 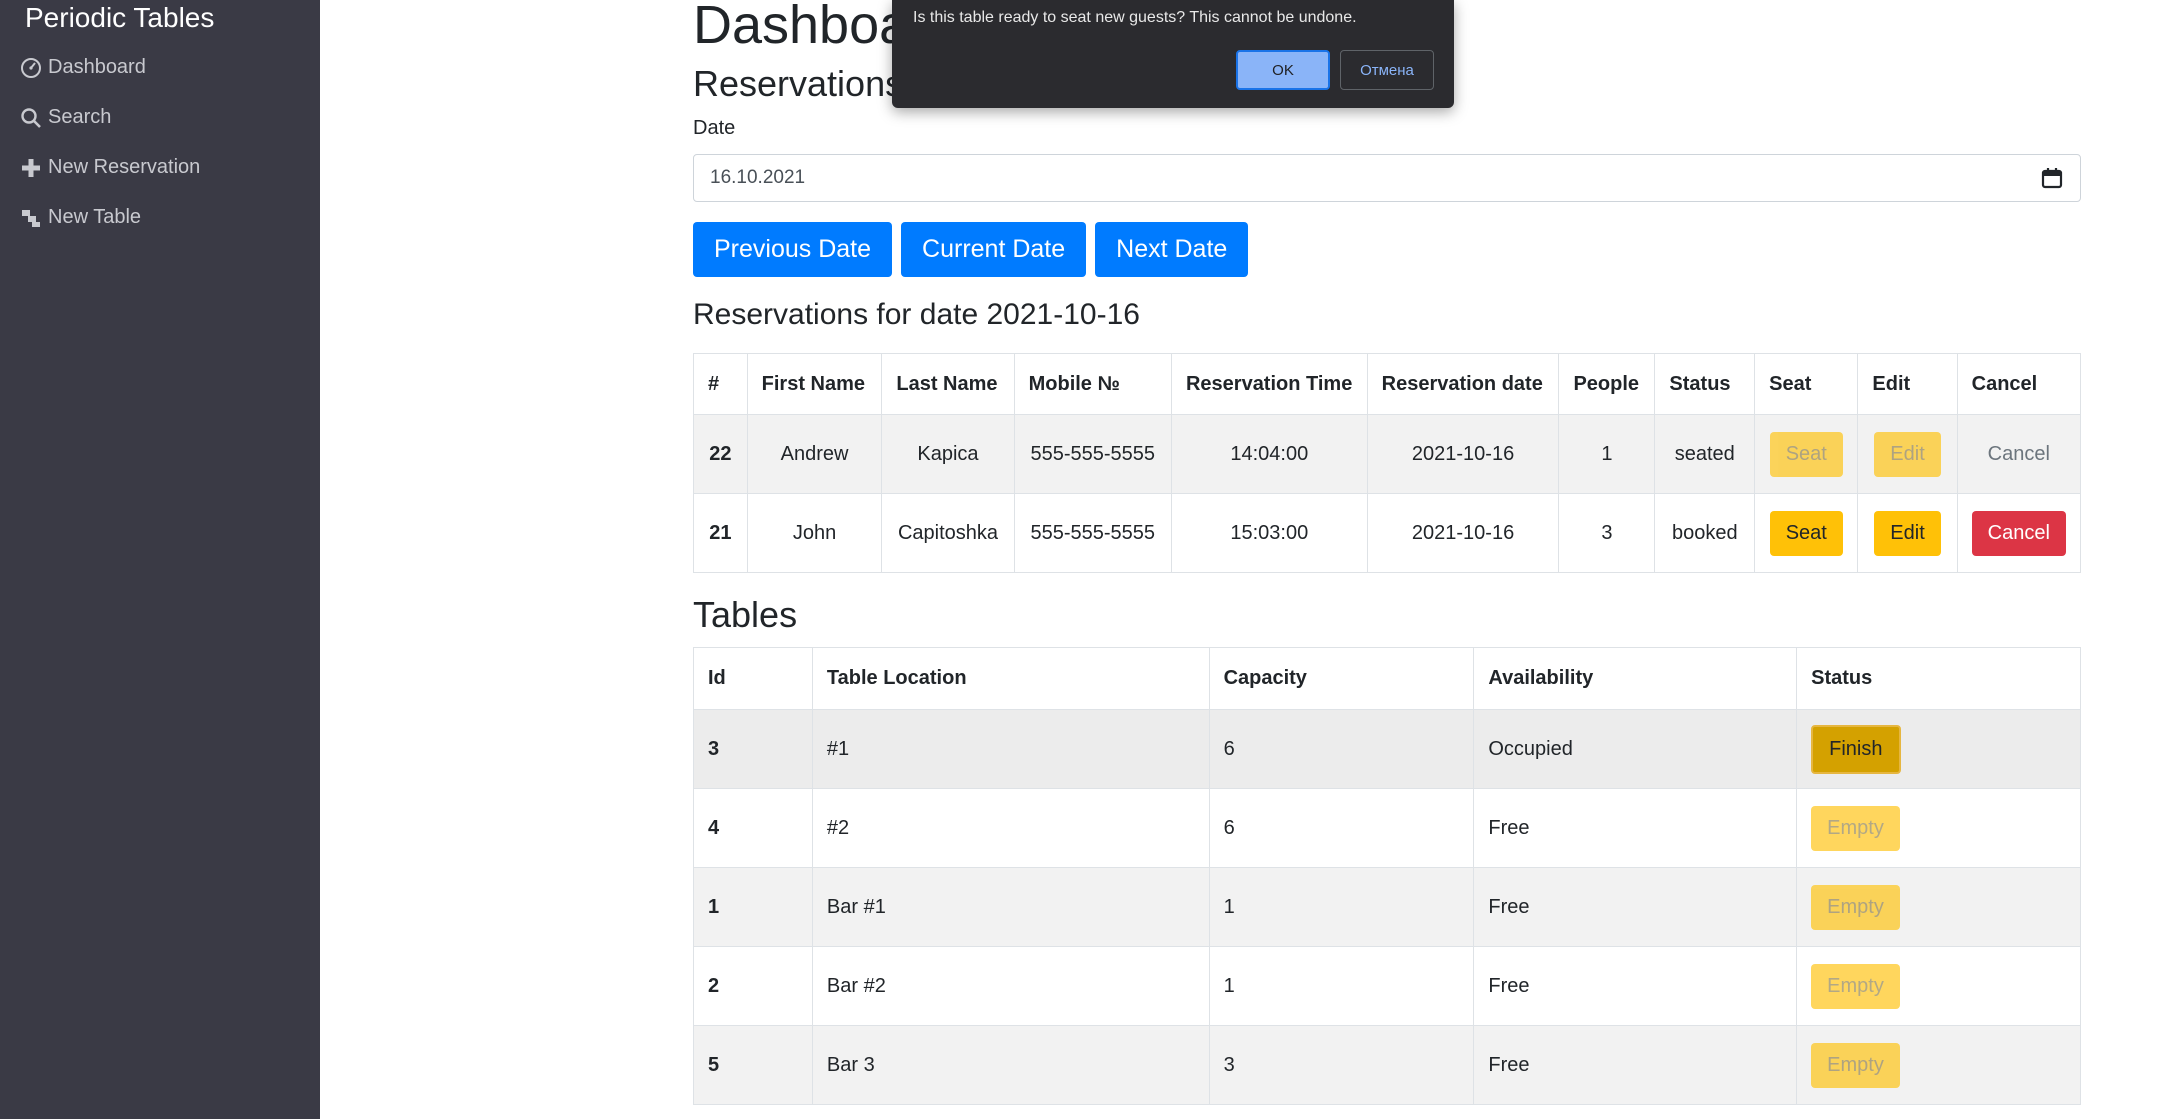 What do you see at coordinates (1010, 907) in the screenshot?
I see `table-location: Bar #1` at bounding box center [1010, 907].